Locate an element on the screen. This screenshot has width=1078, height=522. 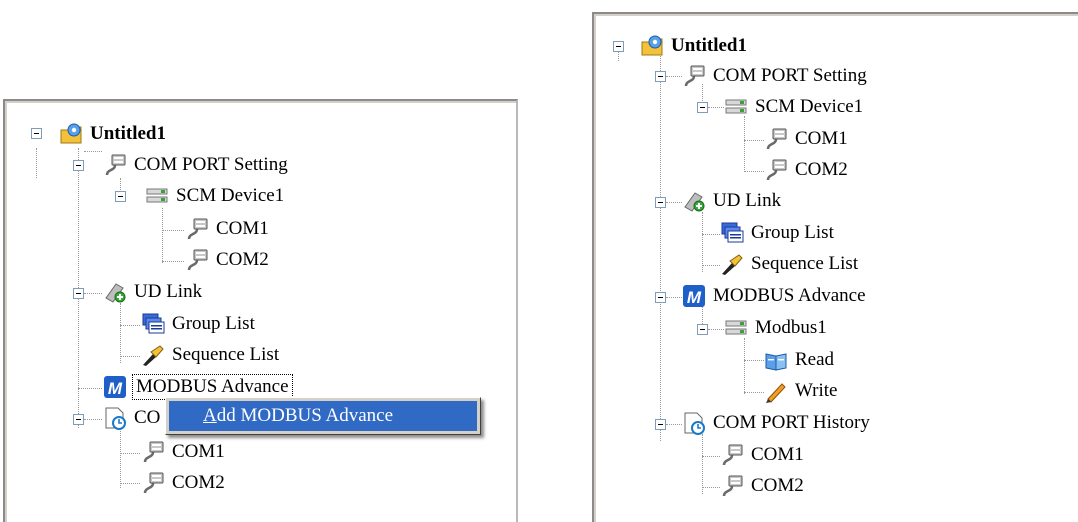
tree-node-com-port-history: COM PORT History is located at coordinates (777, 423).